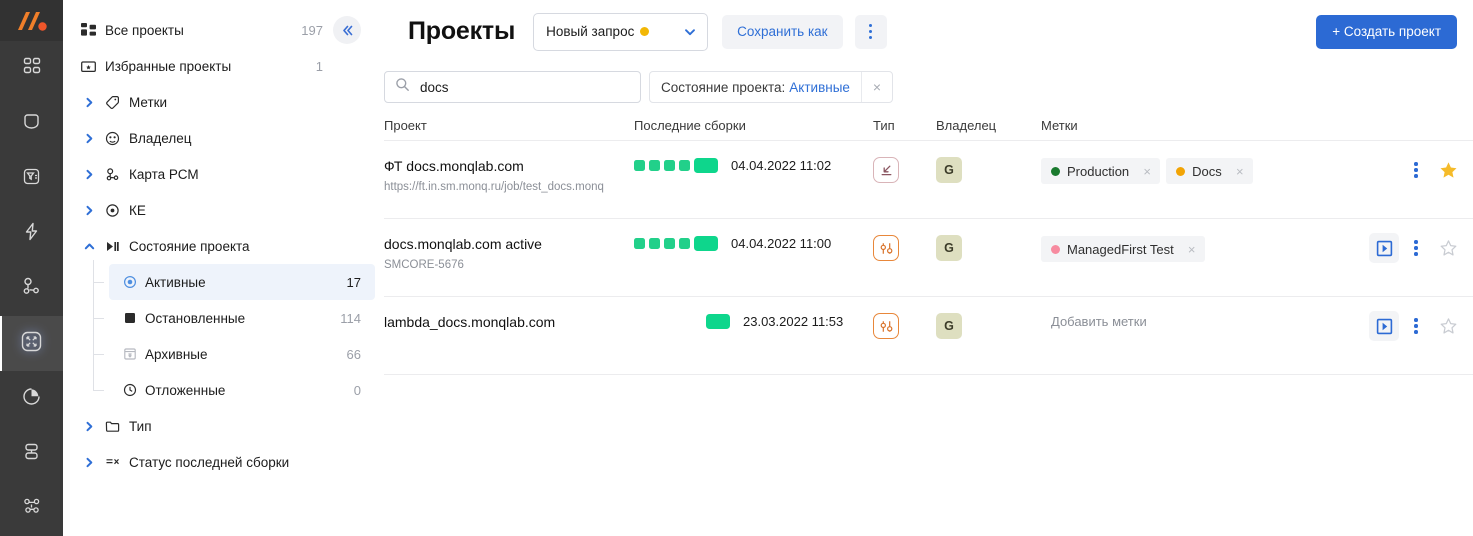  What do you see at coordinates (219, 210) in the screenshot?
I see `filter-group-ke: КЕ` at bounding box center [219, 210].